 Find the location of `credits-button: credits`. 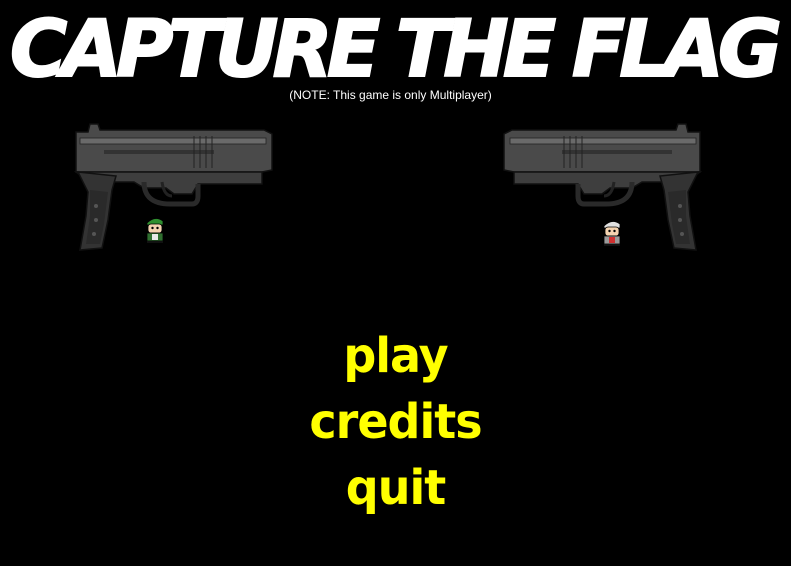

credits-button: credits is located at coordinates (395, 420).